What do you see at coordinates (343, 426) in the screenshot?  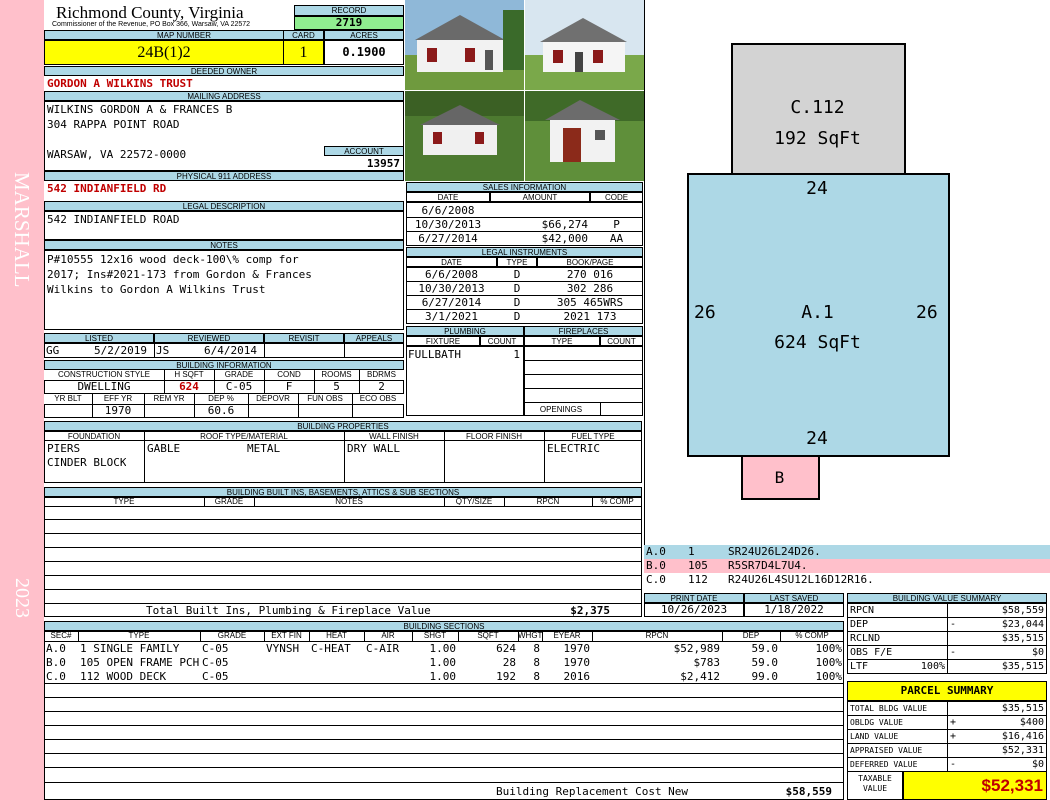 I see `building-properties-header: BUILDING PROPERTIES` at bounding box center [343, 426].